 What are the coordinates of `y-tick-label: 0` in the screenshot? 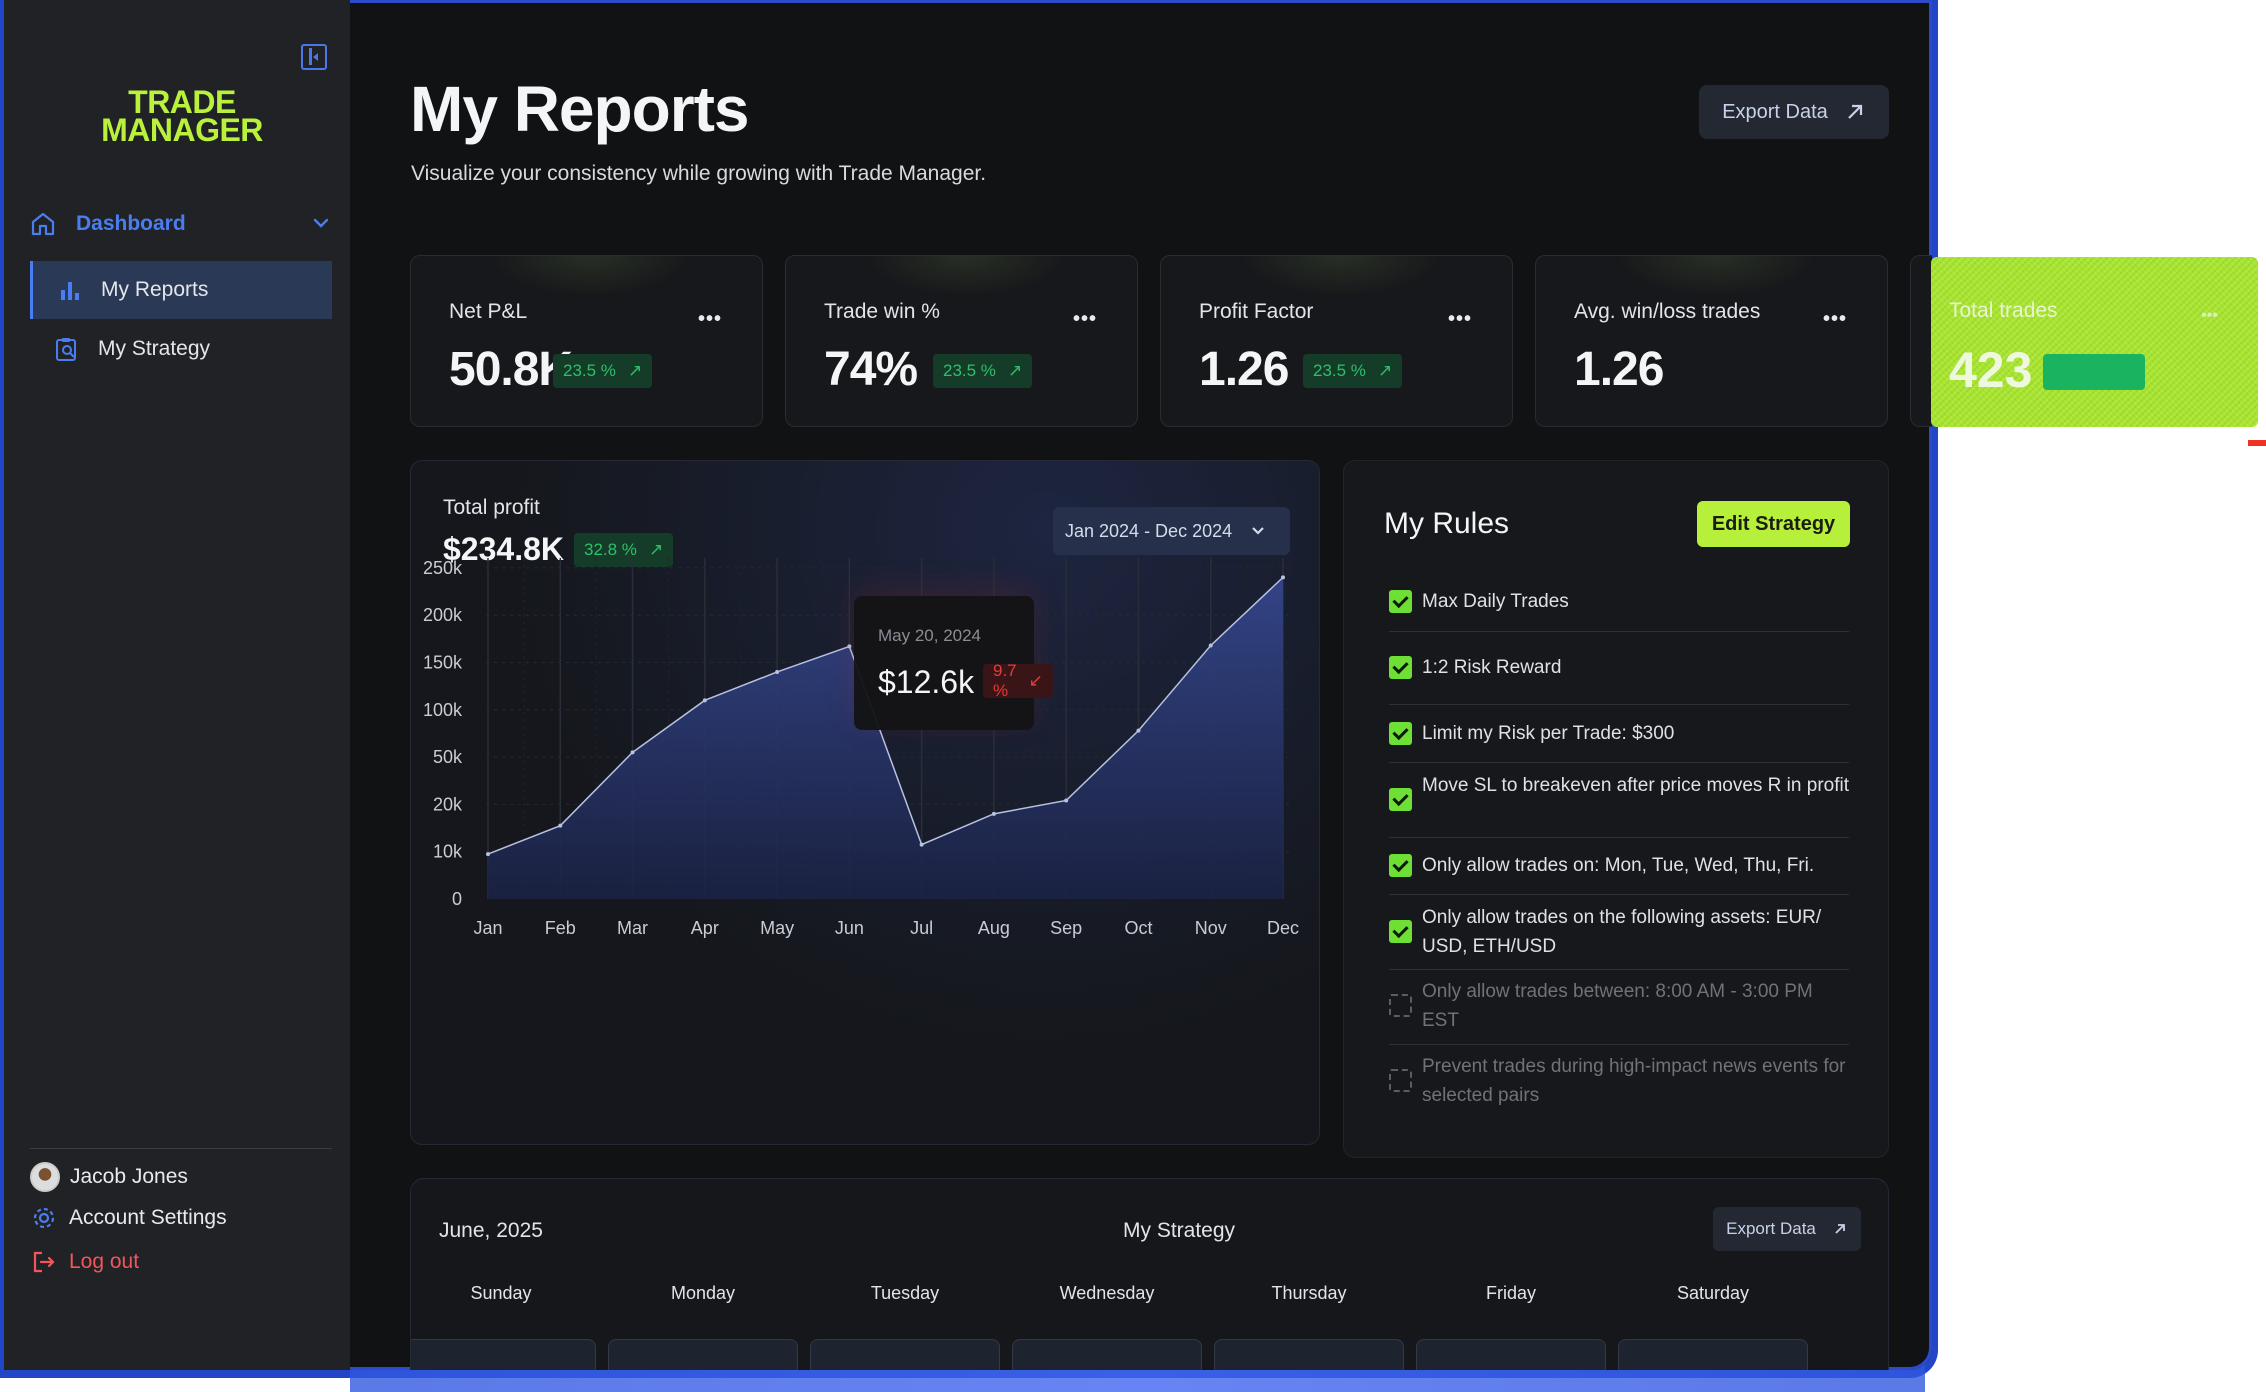 It's located at (457, 899).